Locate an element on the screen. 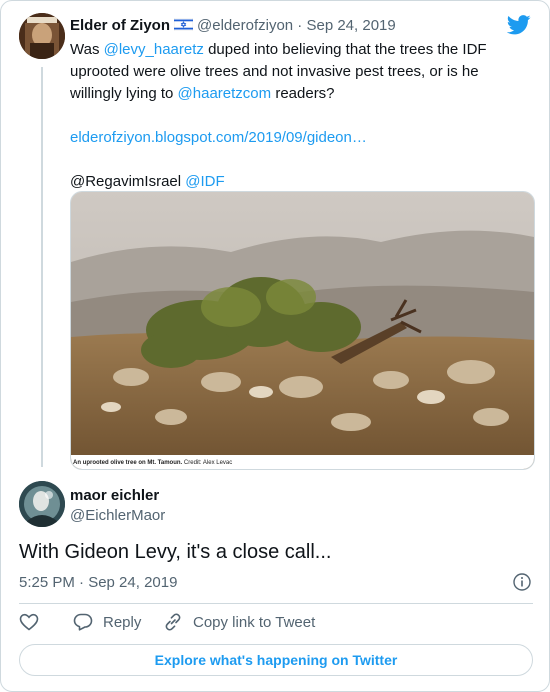 The width and height of the screenshot is (550, 692). divider is located at coordinates (276, 603).